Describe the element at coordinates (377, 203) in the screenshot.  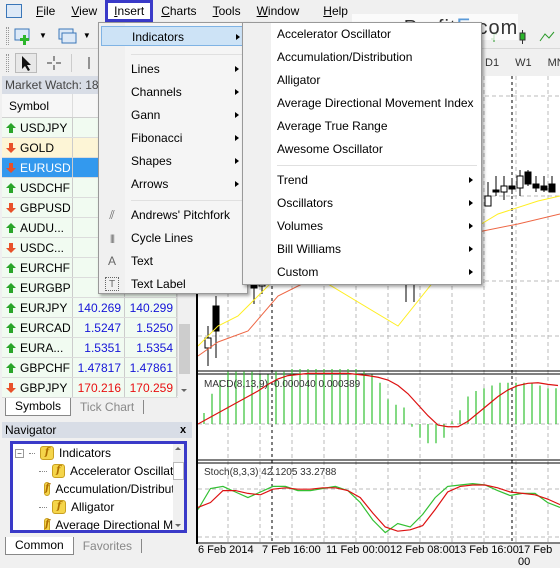
I see `indicator-submenu-oscillators: Oscillators` at that location.